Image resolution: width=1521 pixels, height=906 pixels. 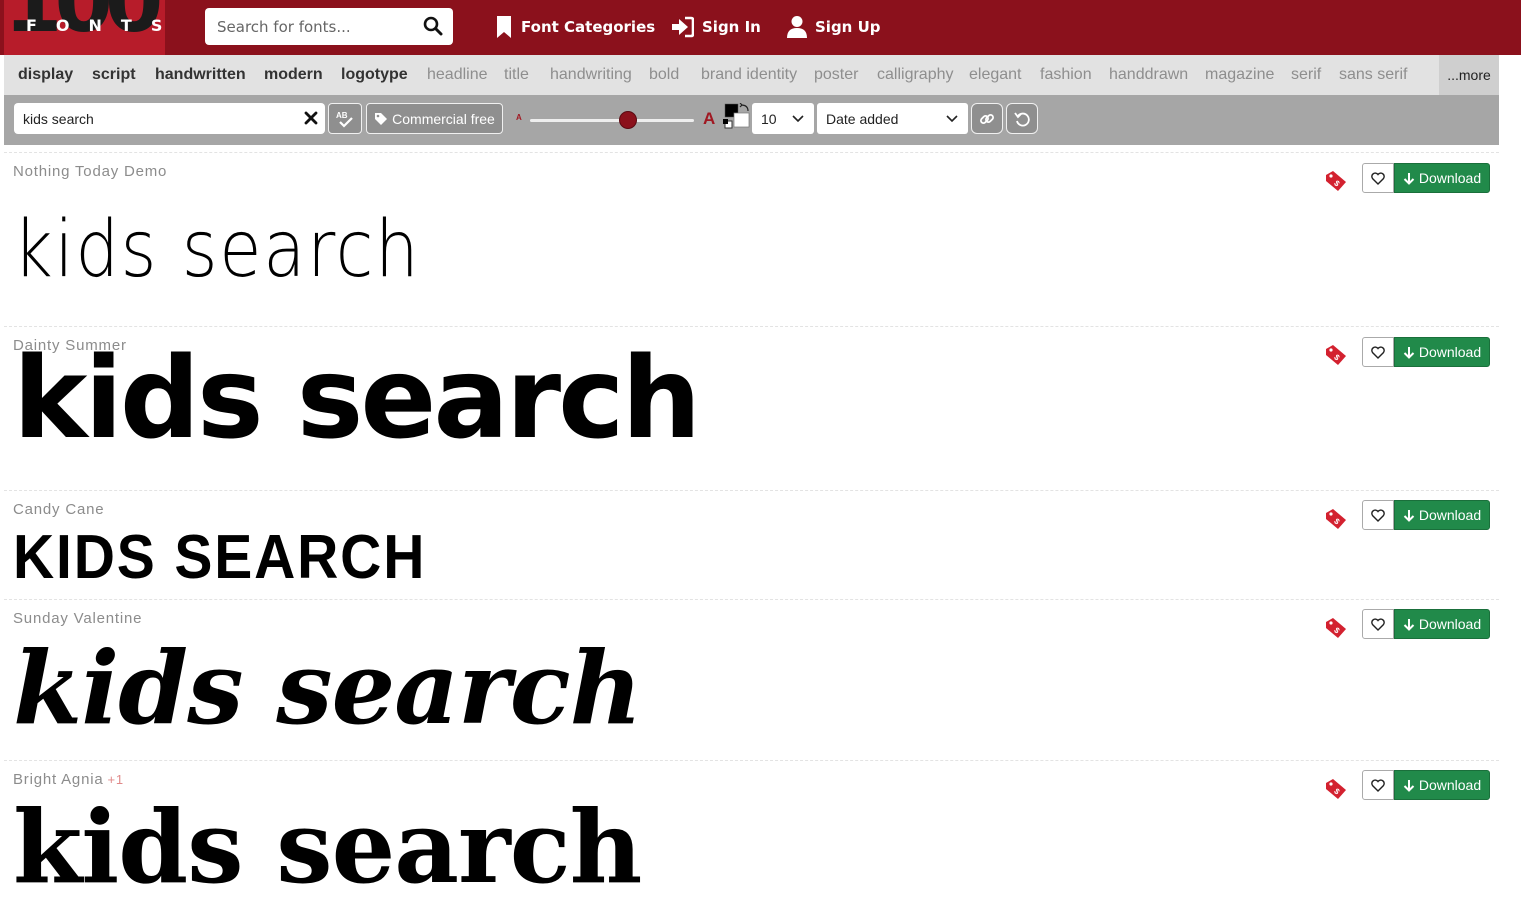 I want to click on tag-magazine: magazine, so click(x=1239, y=75).